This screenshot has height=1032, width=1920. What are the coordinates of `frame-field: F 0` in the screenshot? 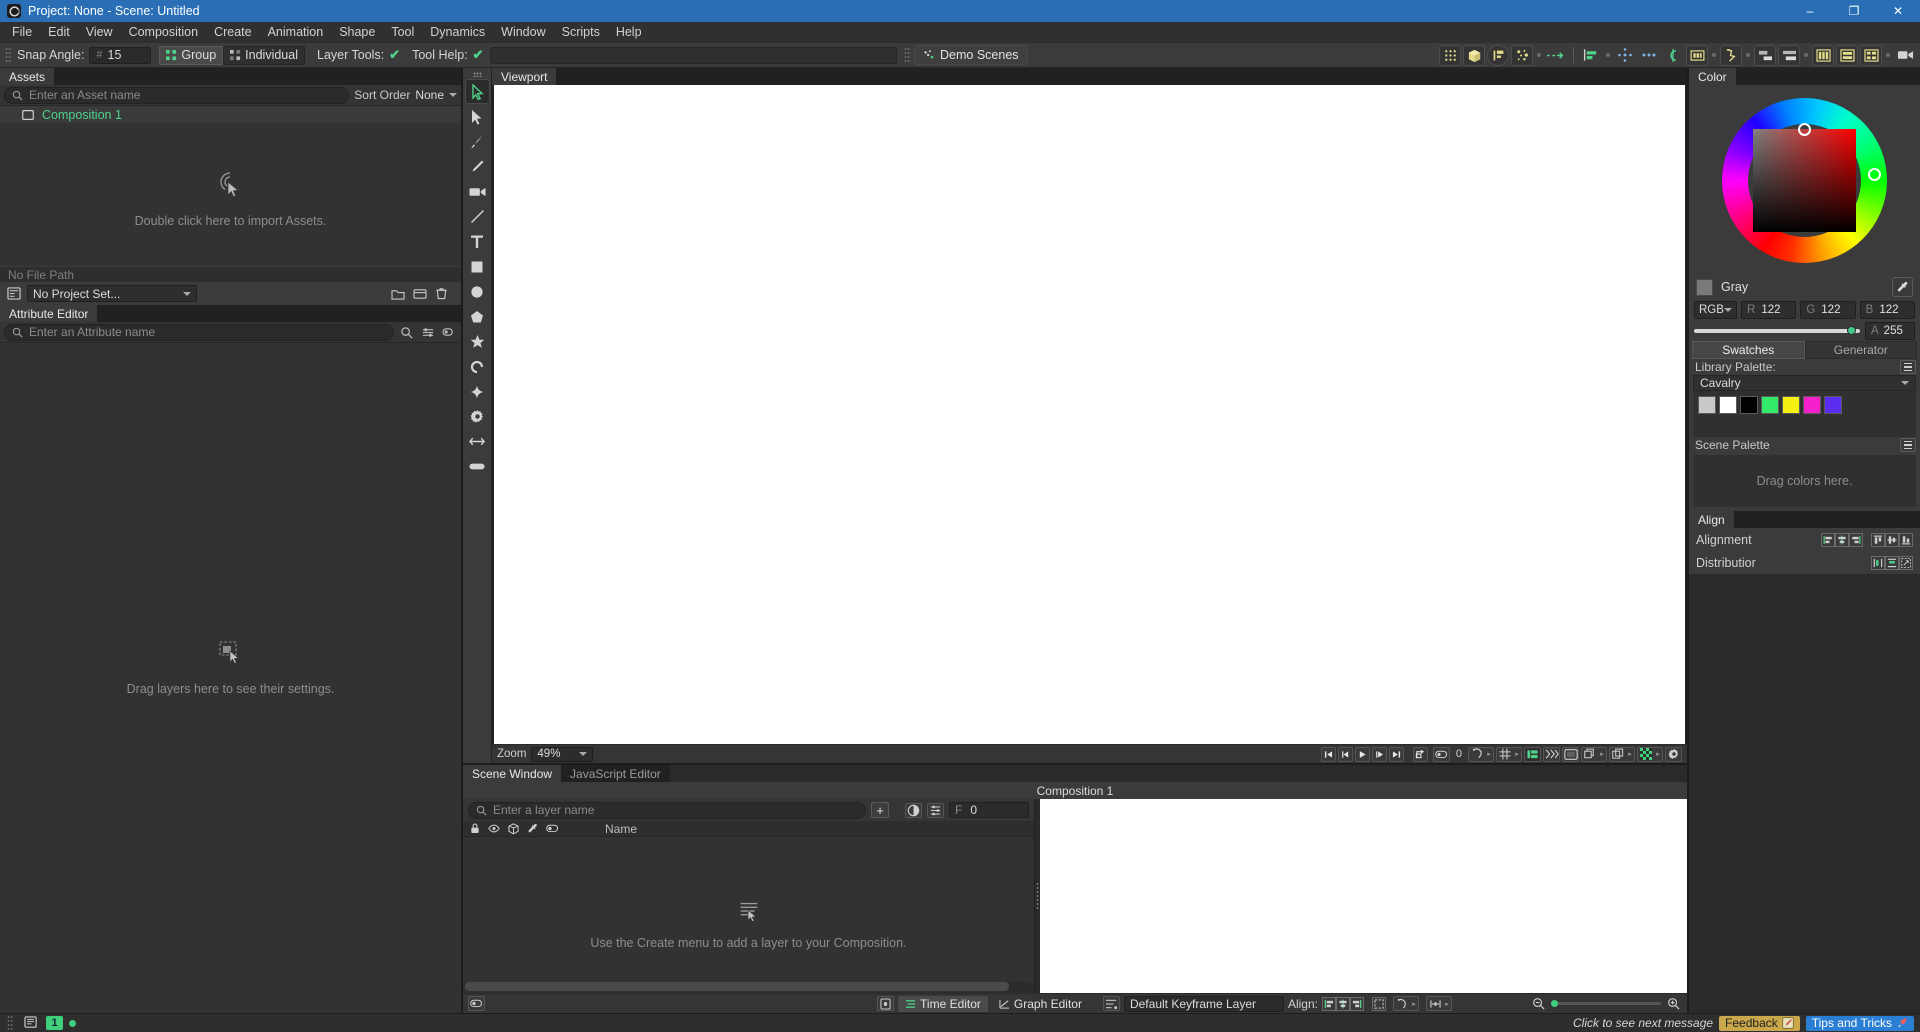 It's located at (989, 810).